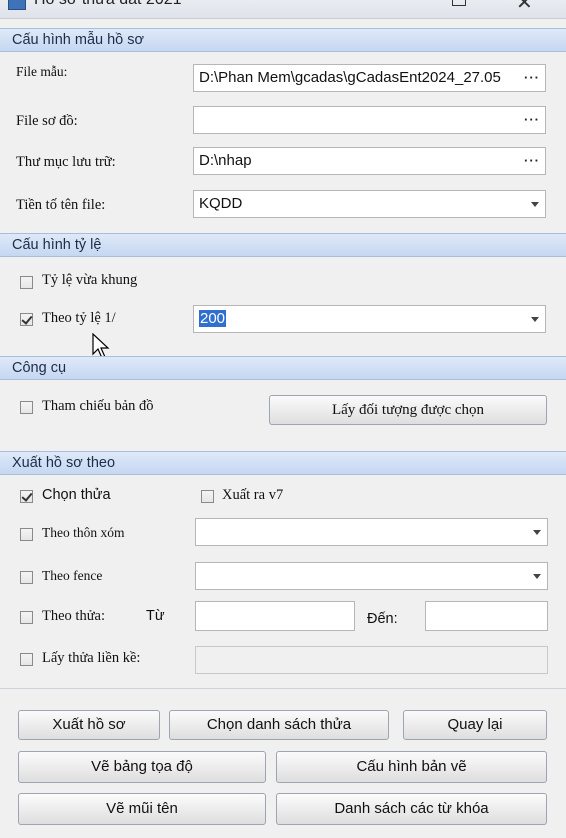  I want to click on file-so-do-label: File sơ đồ:, so click(47, 121).